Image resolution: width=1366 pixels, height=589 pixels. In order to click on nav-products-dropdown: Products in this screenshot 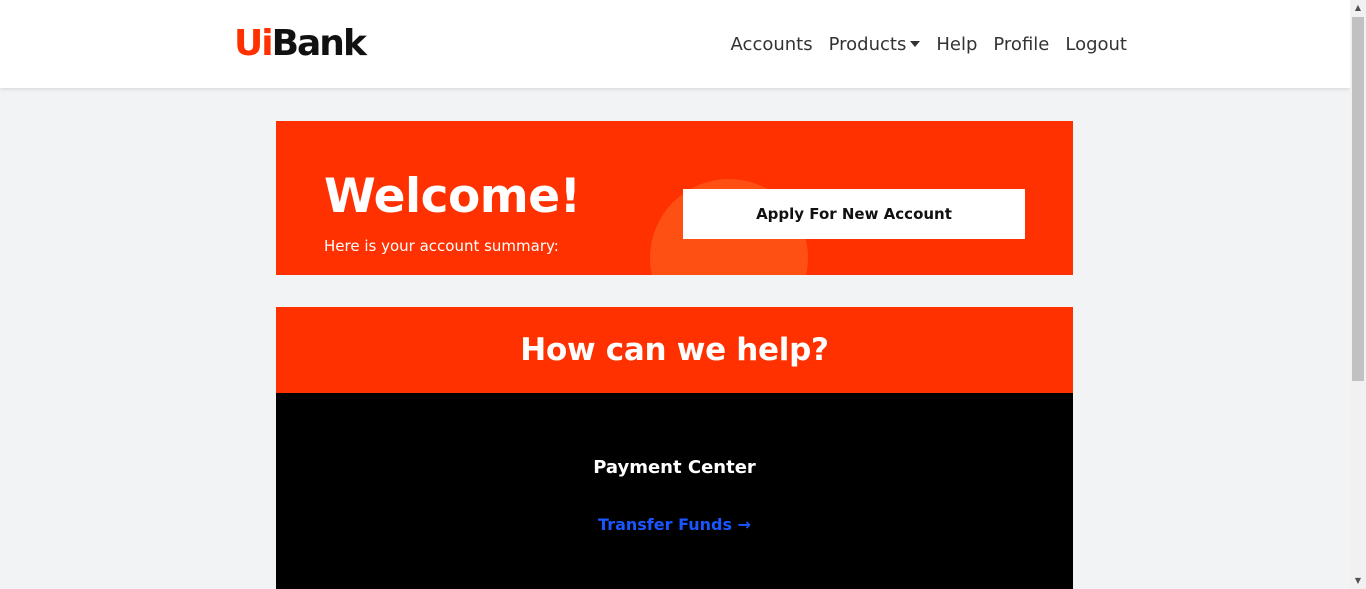, I will do `click(875, 45)`.